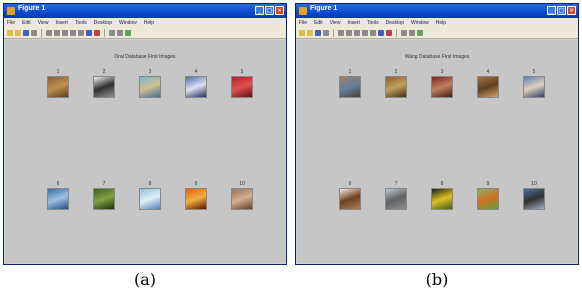  What do you see at coordinates (303, 11) in the screenshot?
I see `matlab-figure-icon` at bounding box center [303, 11].